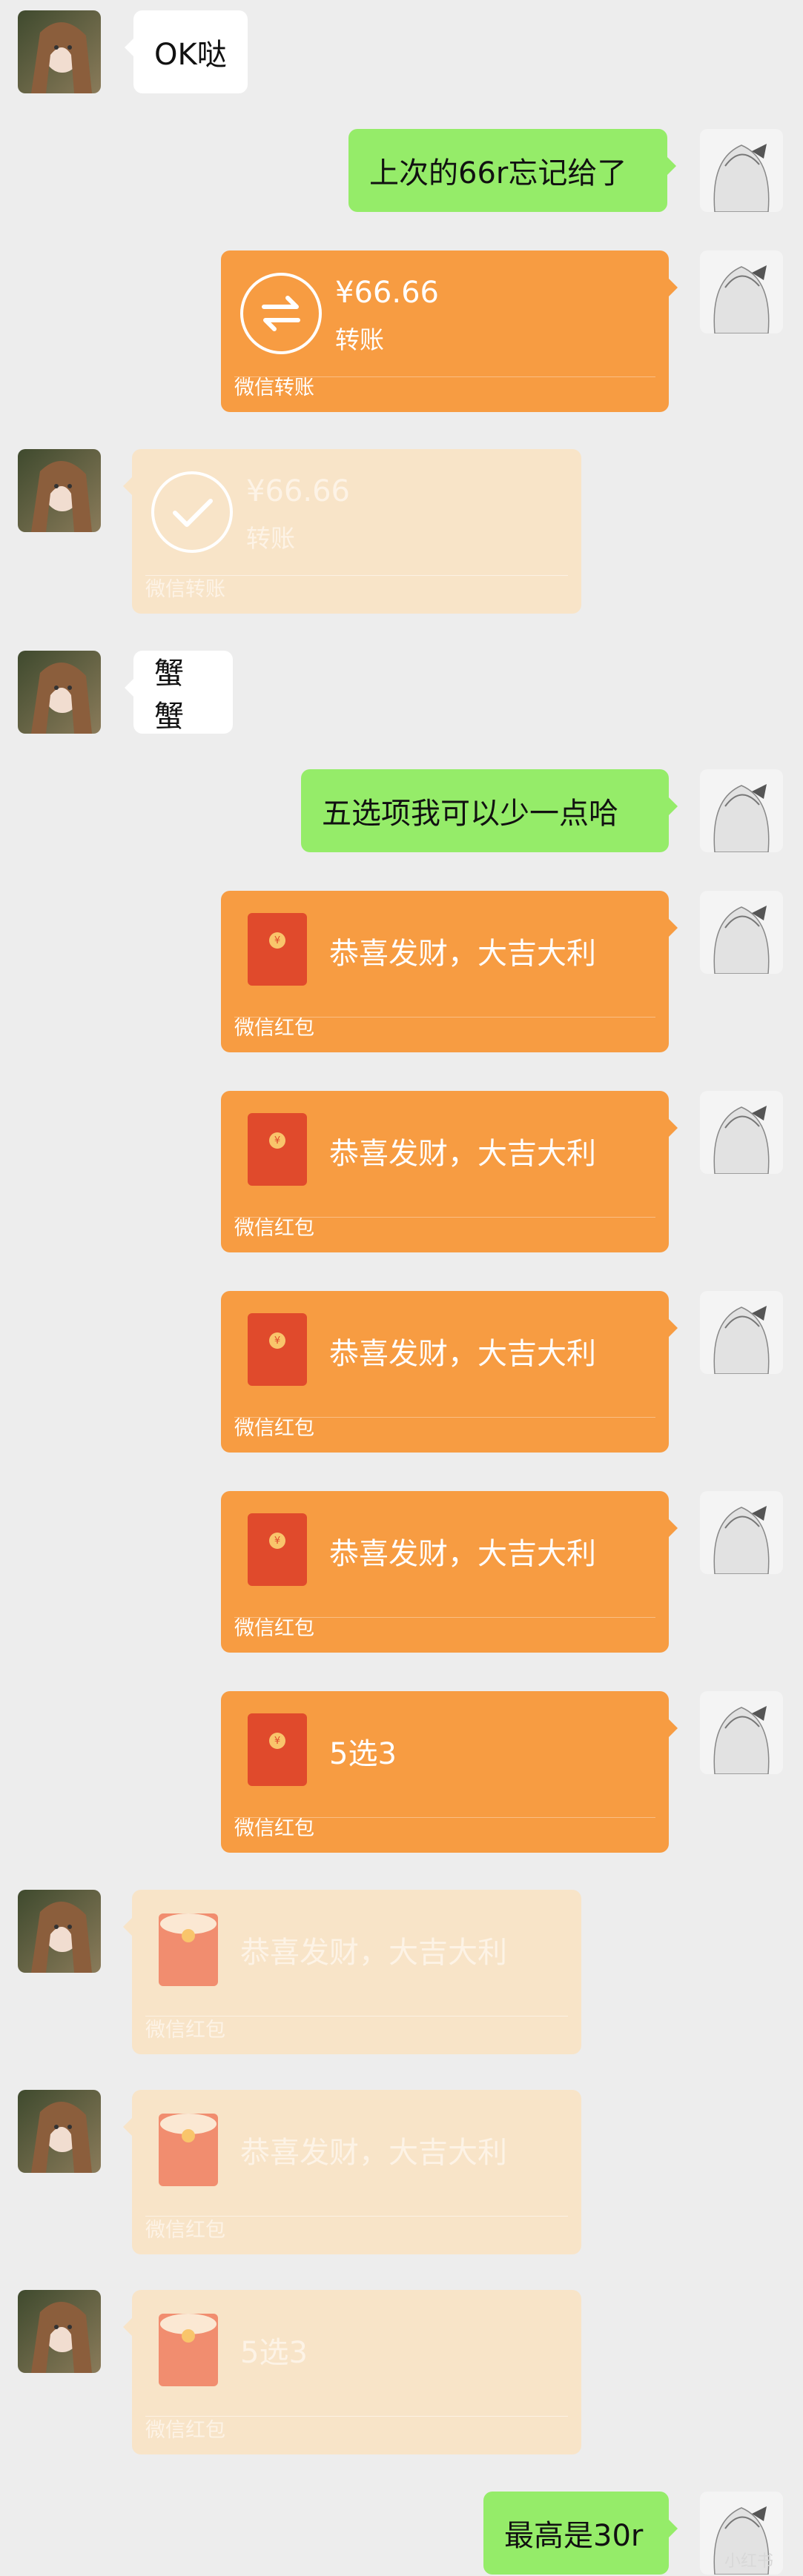  I want to click on red-packet-card-opened: 5选3 微信红包, so click(352, 2372).